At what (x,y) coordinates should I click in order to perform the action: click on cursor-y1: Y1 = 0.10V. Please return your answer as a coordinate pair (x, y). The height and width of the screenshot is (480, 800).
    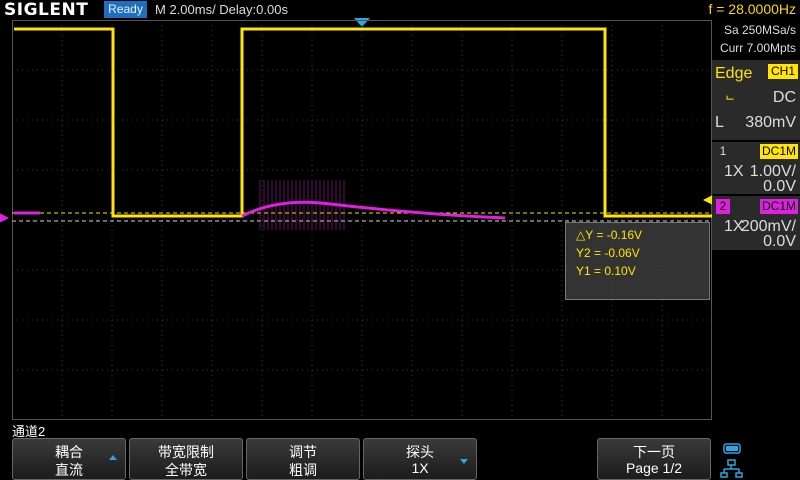
    Looking at the image, I should click on (606, 271).